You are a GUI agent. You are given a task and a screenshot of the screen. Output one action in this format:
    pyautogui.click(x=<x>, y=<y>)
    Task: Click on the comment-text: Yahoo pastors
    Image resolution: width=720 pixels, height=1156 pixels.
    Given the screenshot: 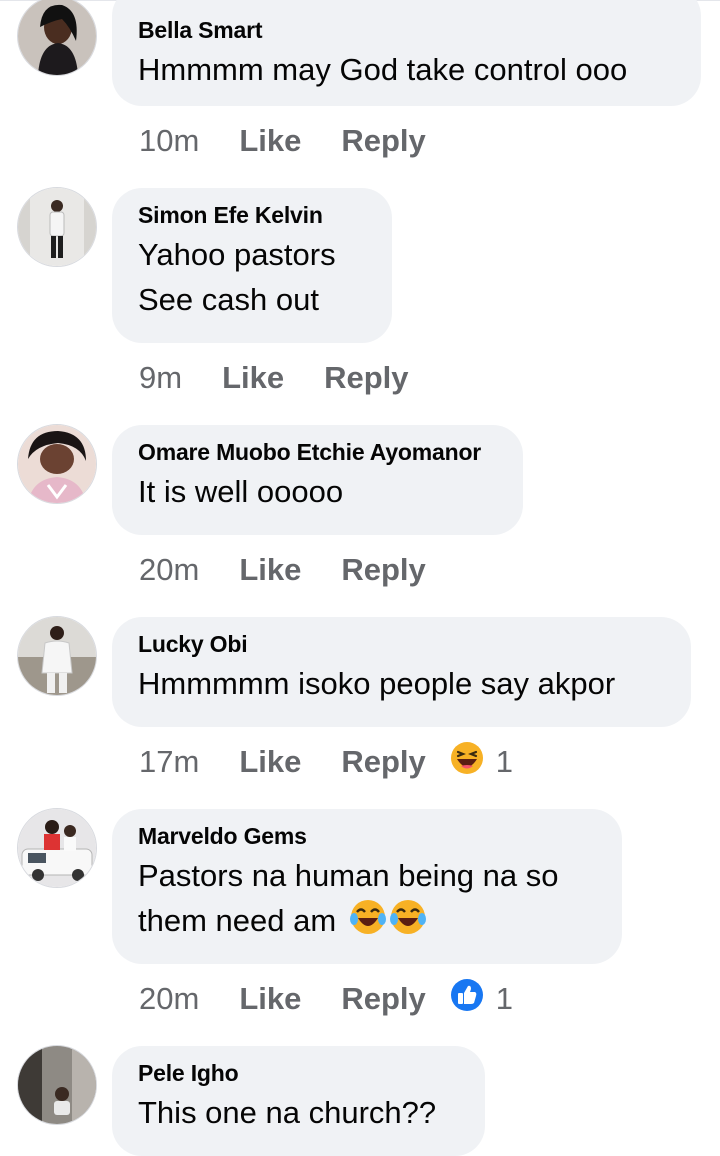 What is the action you would take?
    pyautogui.click(x=237, y=254)
    